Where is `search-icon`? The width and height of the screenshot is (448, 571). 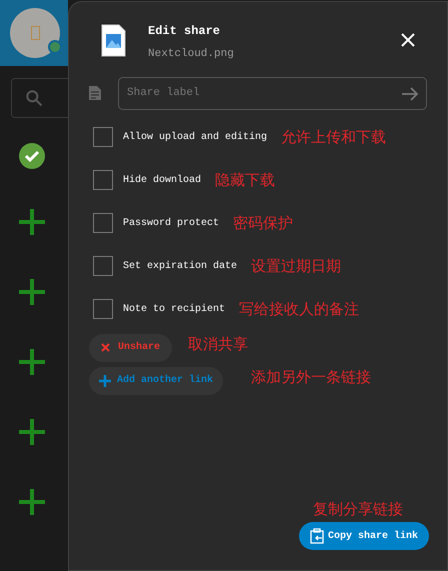
search-icon is located at coordinates (34, 98).